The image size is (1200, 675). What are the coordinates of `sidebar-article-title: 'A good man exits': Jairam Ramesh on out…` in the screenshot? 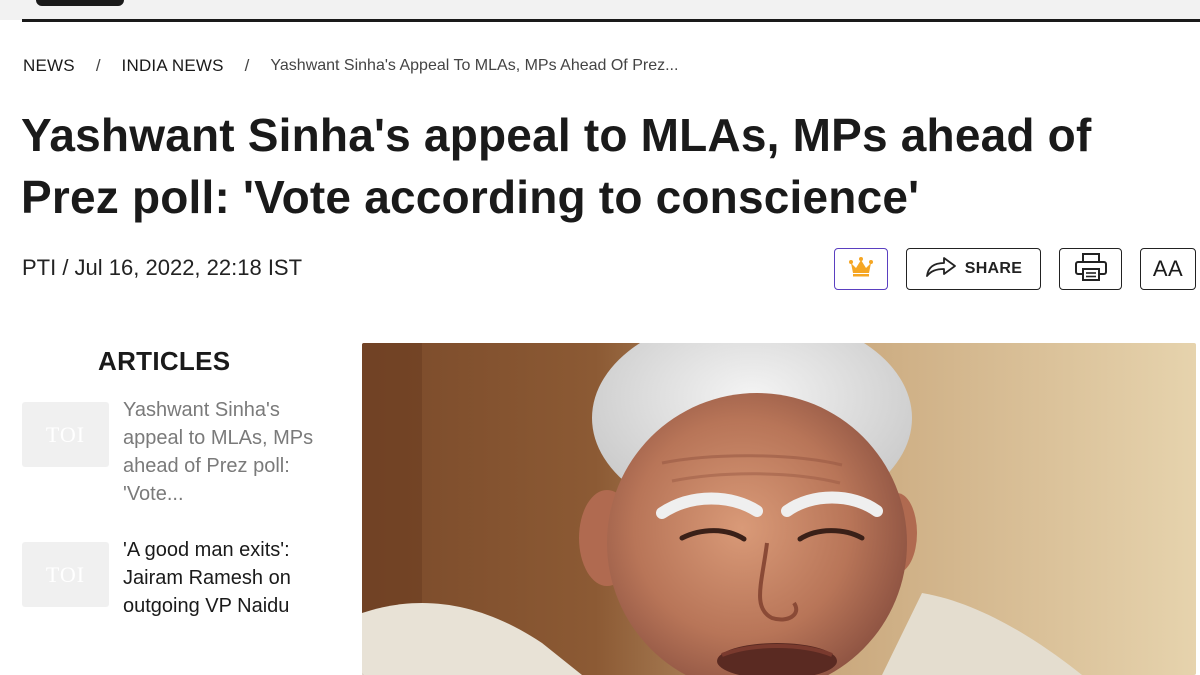 It's located at (207, 578).